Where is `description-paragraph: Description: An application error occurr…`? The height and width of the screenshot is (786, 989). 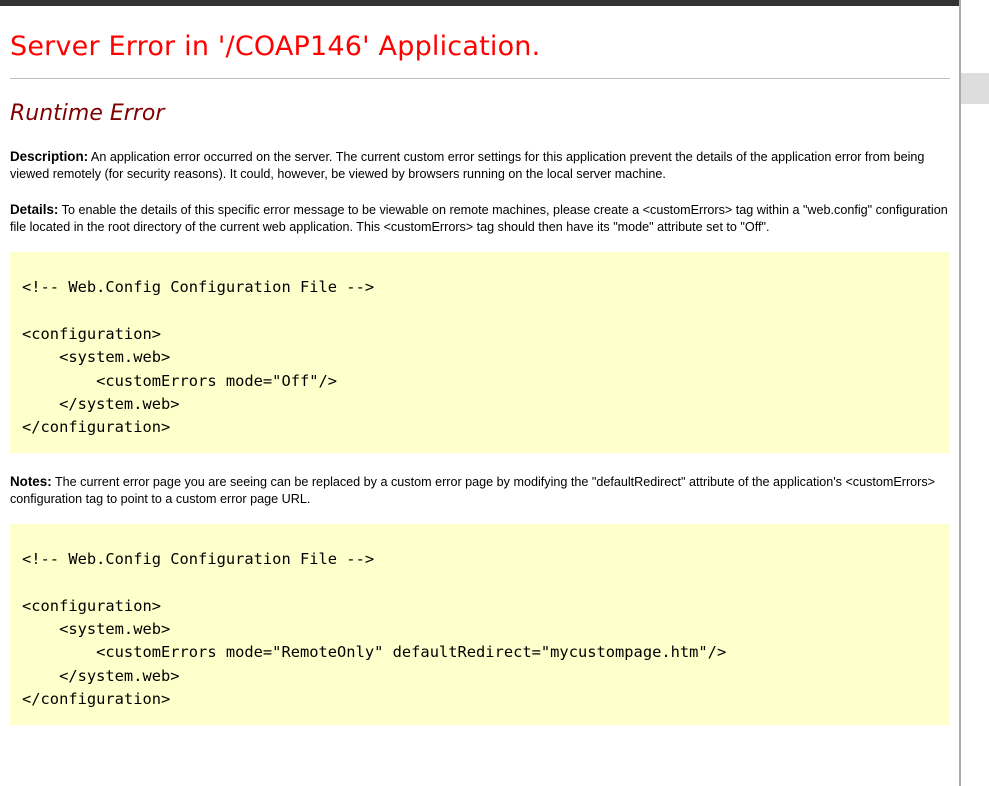
description-paragraph: Description: An application error occurr… is located at coordinates (479, 165).